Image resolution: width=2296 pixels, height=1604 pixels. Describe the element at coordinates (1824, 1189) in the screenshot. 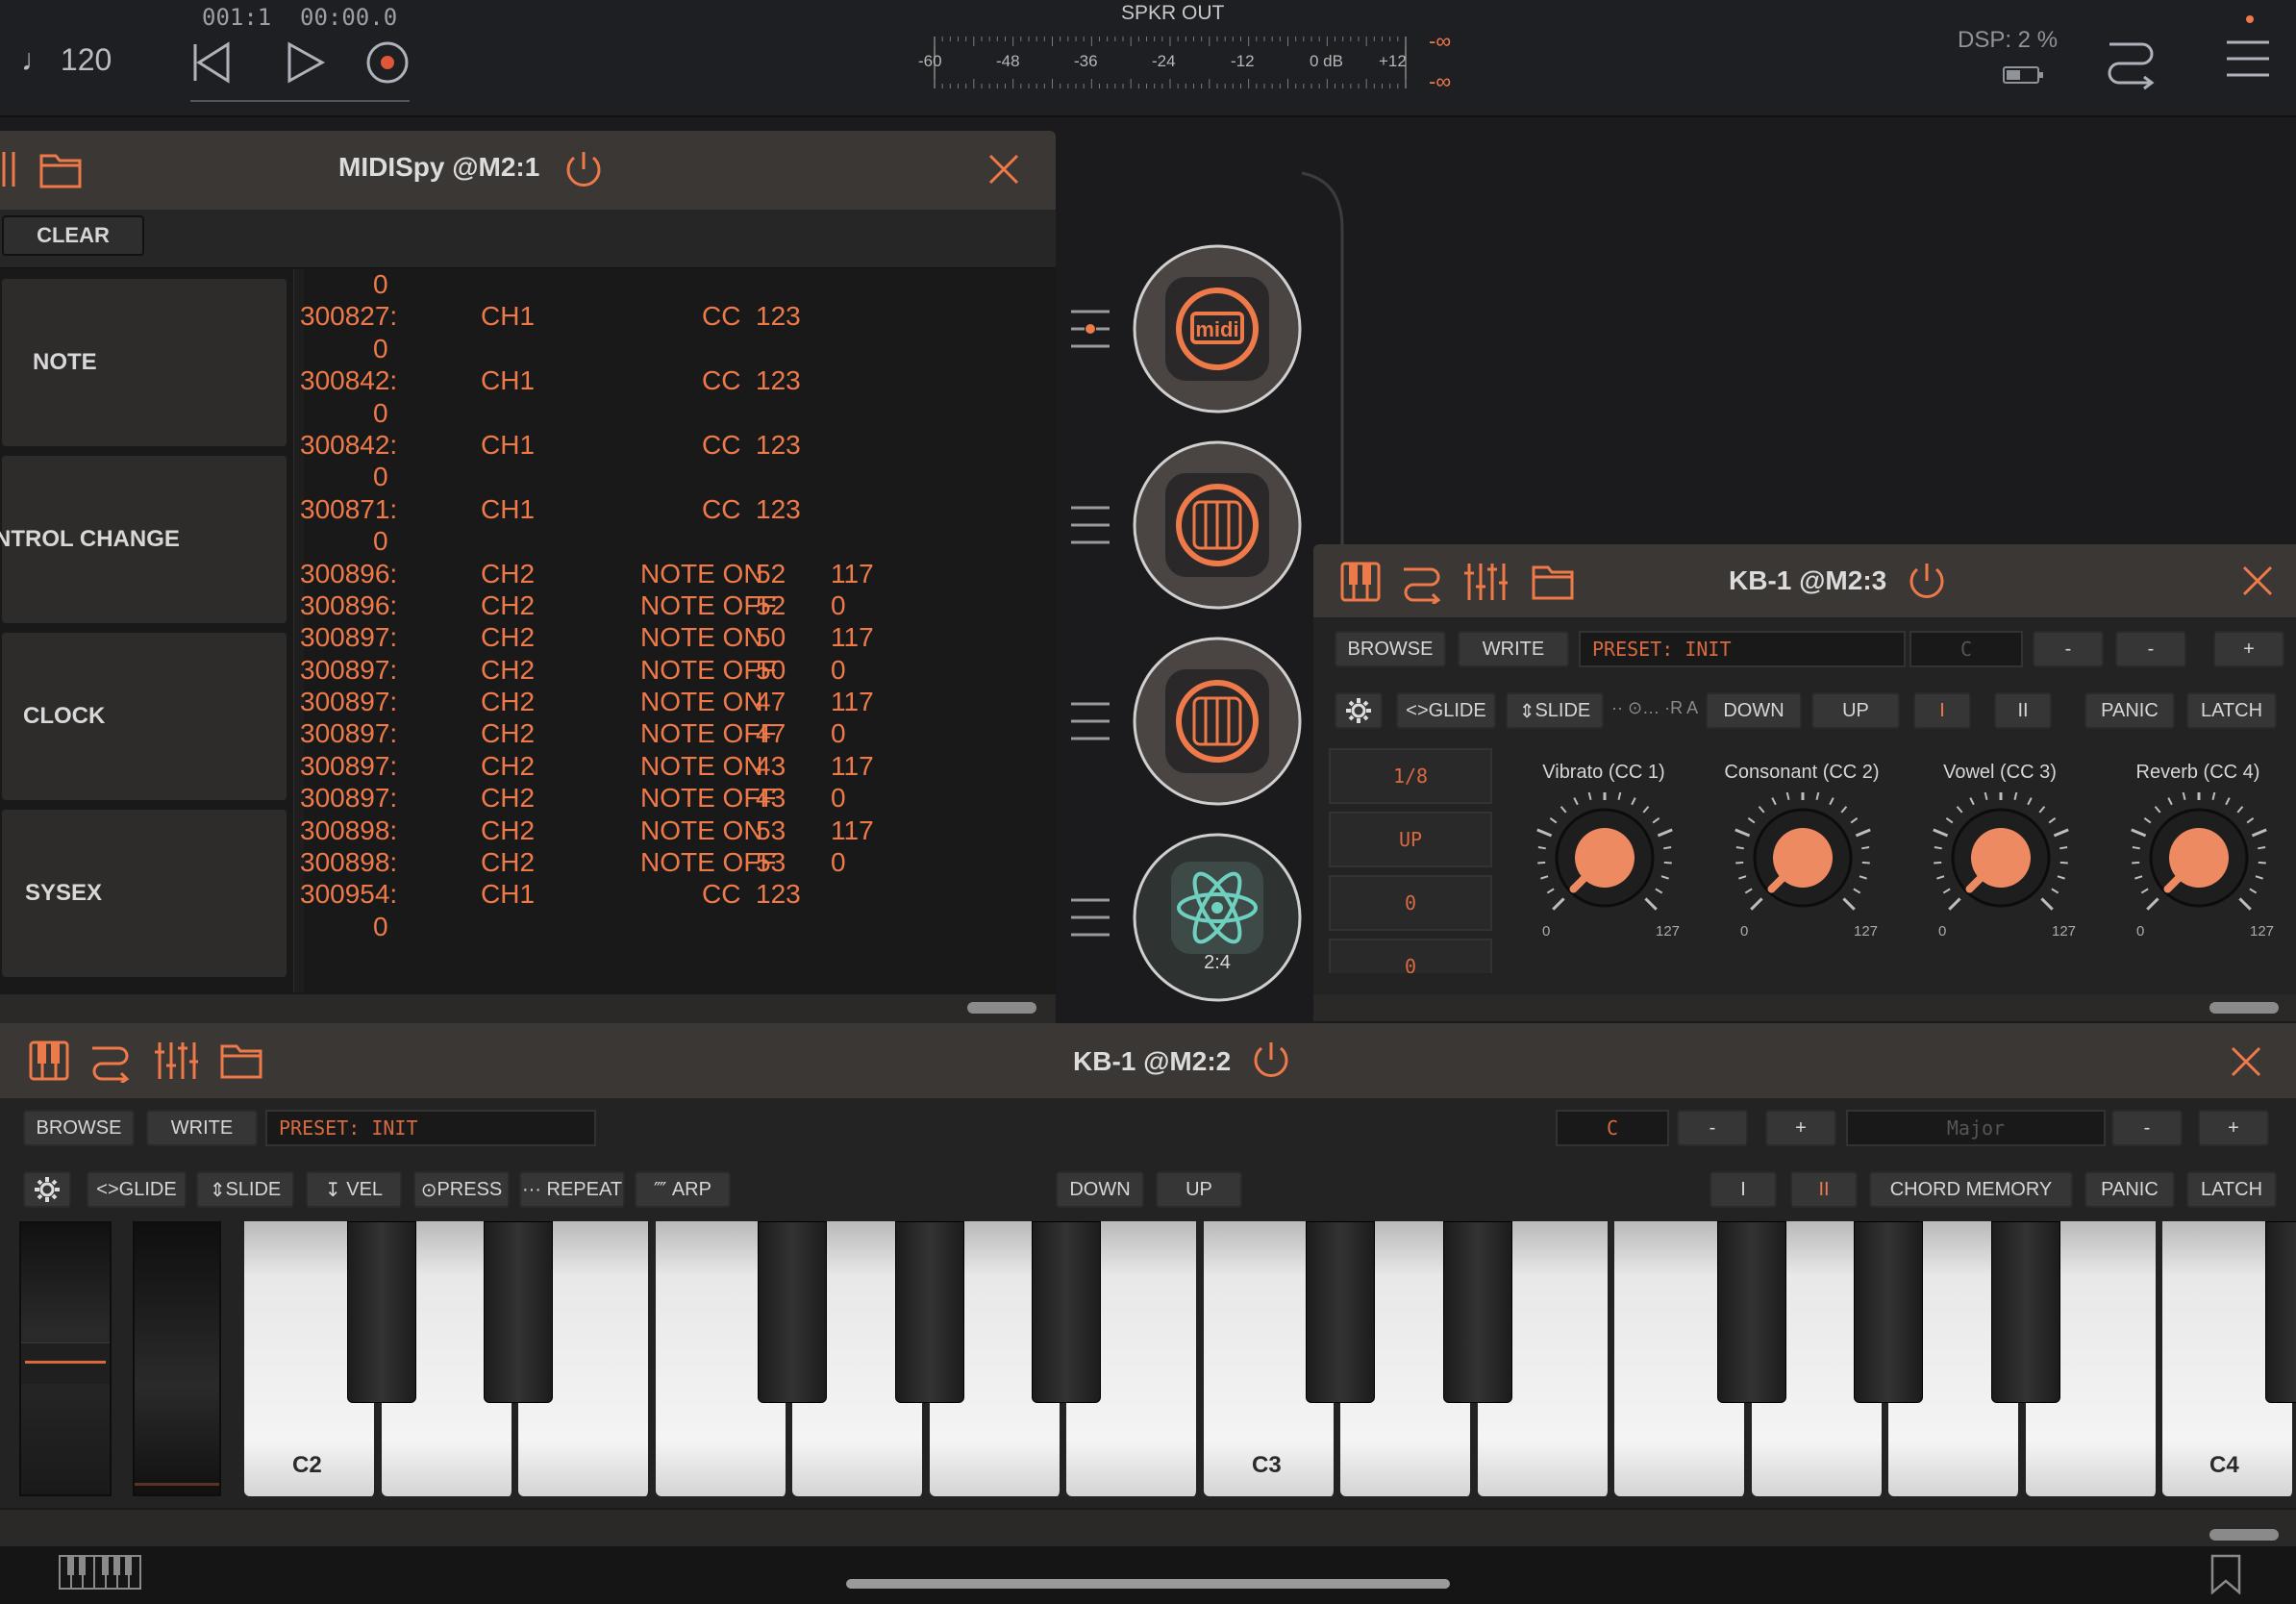

I see `kb2-layer-2-button: II` at that location.